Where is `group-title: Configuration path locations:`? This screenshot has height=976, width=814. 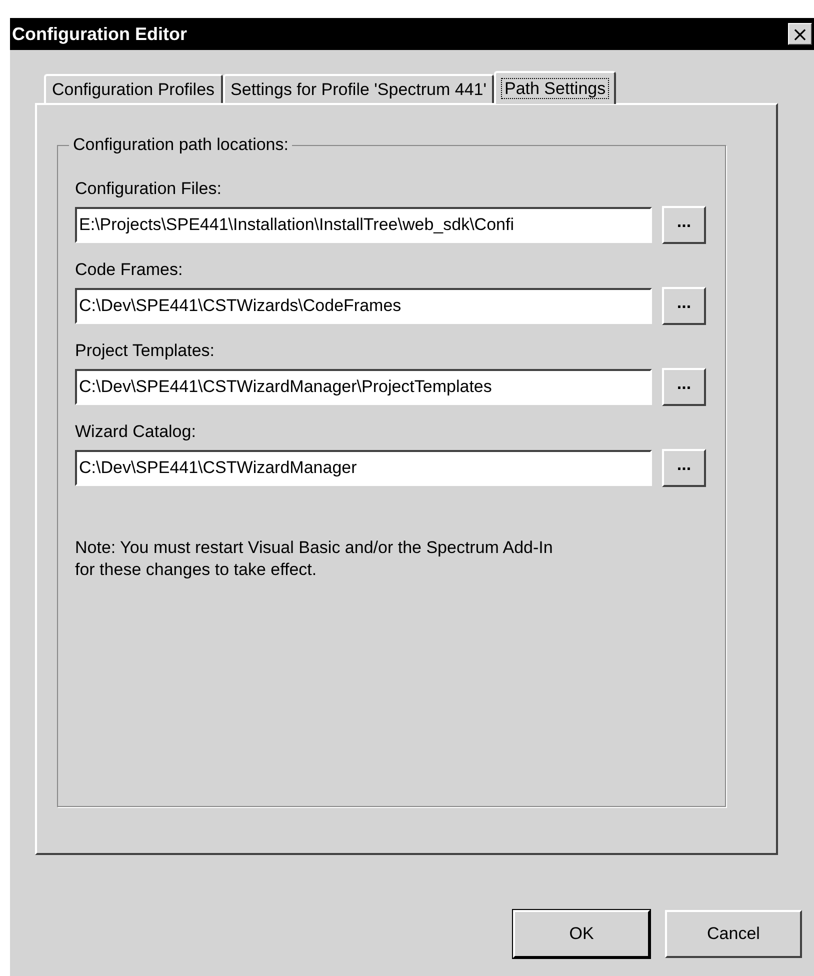
group-title: Configuration path locations: is located at coordinates (181, 145).